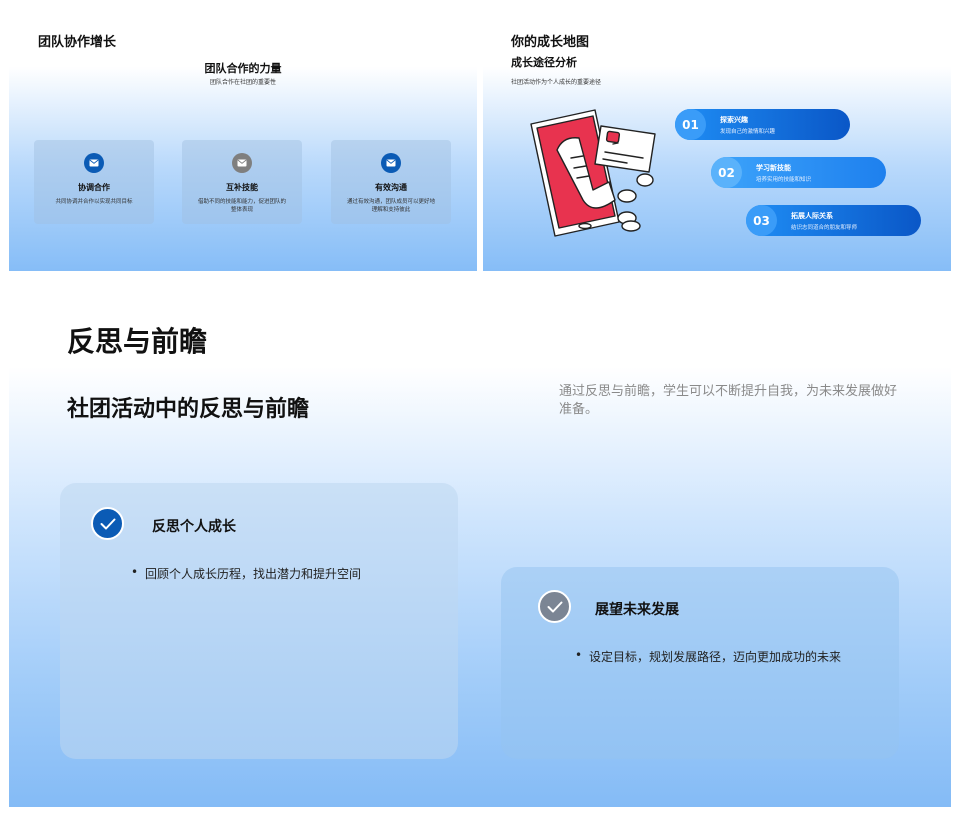  What do you see at coordinates (391, 187) in the screenshot?
I see `card-title: 有效沟通` at bounding box center [391, 187].